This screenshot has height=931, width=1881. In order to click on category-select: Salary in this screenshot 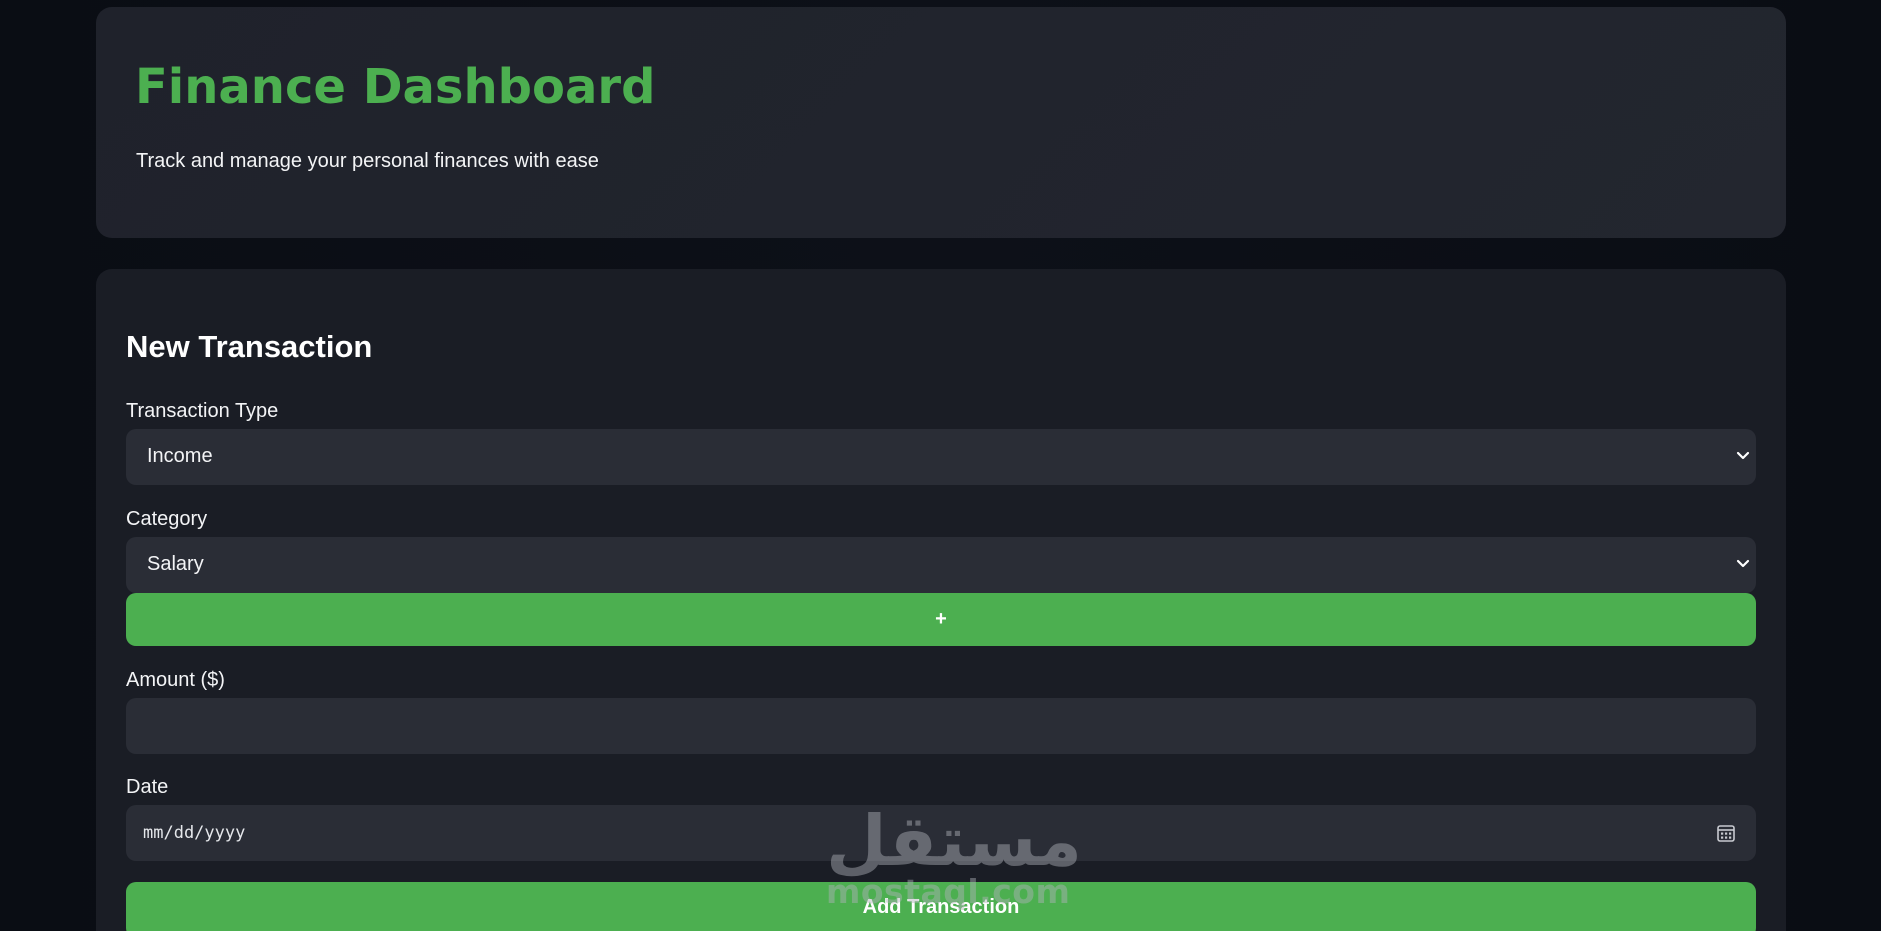, I will do `click(941, 565)`.